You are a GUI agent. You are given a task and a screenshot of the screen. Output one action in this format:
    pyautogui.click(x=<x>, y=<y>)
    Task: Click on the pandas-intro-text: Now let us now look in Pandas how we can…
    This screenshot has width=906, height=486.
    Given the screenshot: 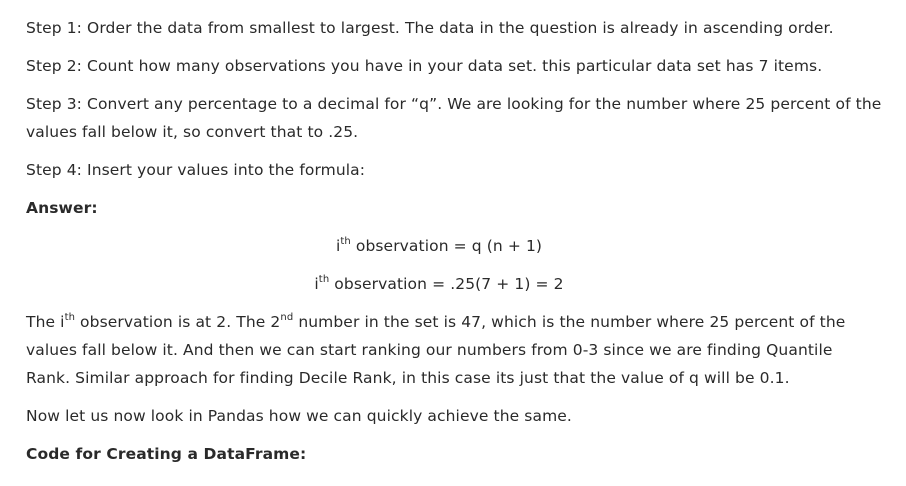 What is the action you would take?
    pyautogui.click(x=299, y=416)
    